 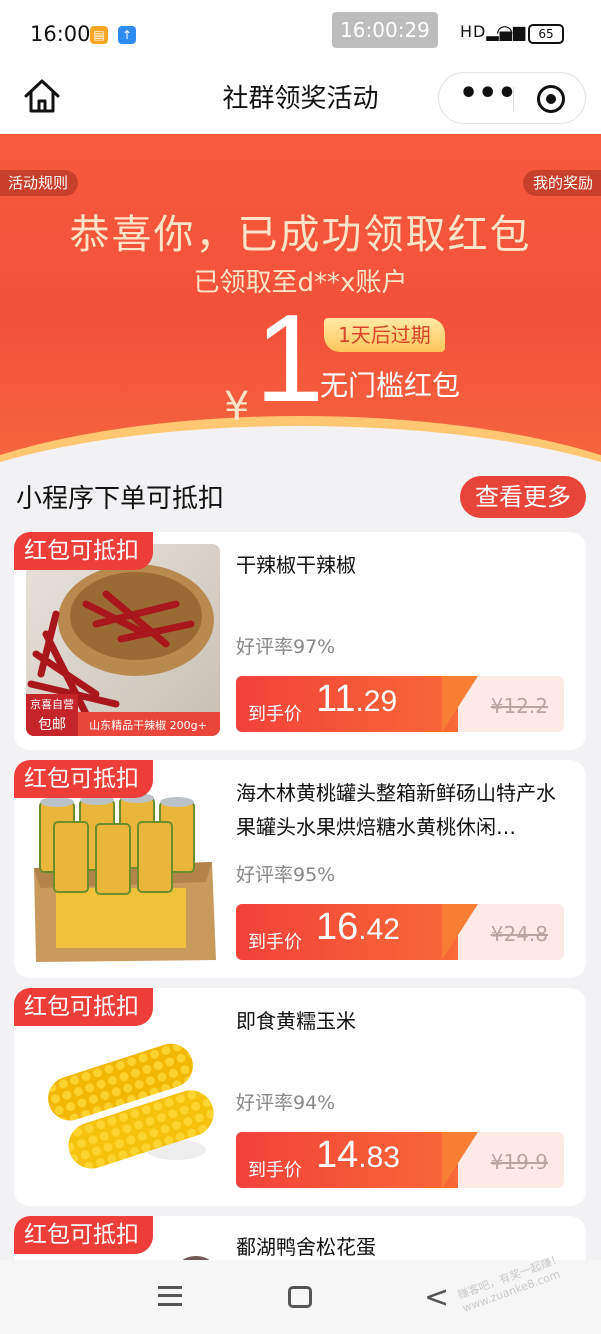 I want to click on product-card: 红包可抵扣 鄱湖鸭舍松花蛋, so click(x=300, y=1238).